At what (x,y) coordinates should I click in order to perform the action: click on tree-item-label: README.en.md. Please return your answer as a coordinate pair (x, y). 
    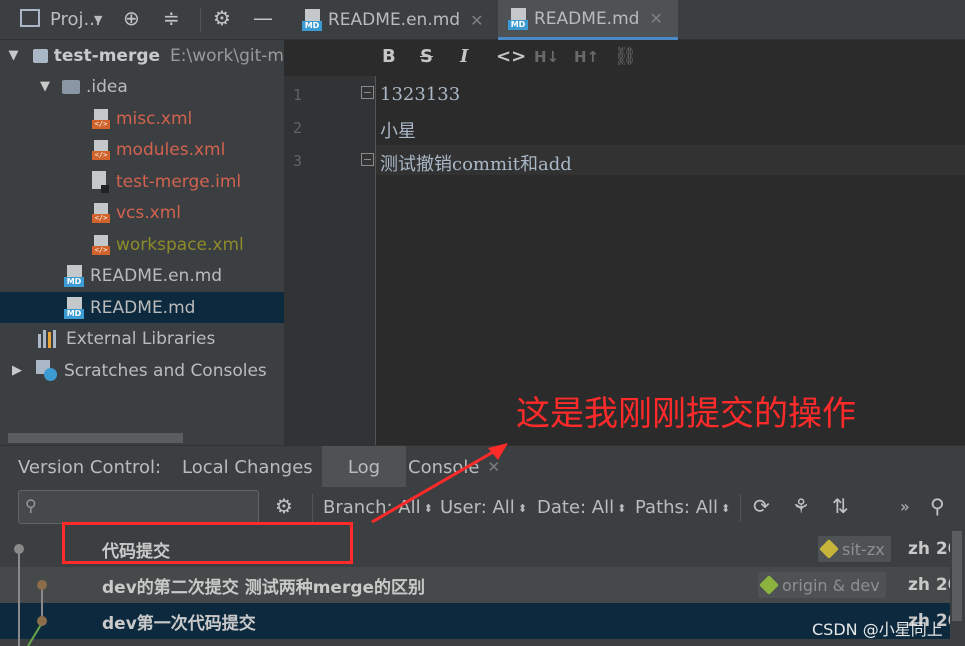
    Looking at the image, I should click on (156, 275).